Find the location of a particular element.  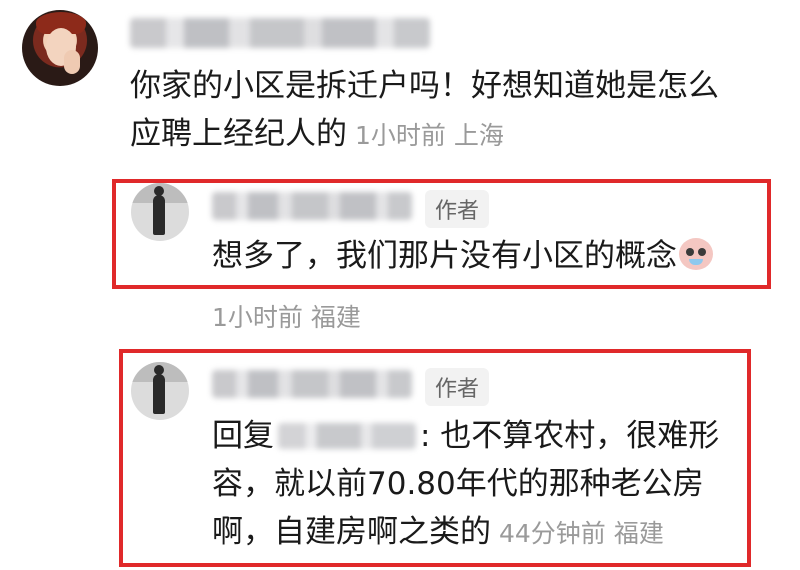

author-avatar-reply2 is located at coordinates (160, 391).